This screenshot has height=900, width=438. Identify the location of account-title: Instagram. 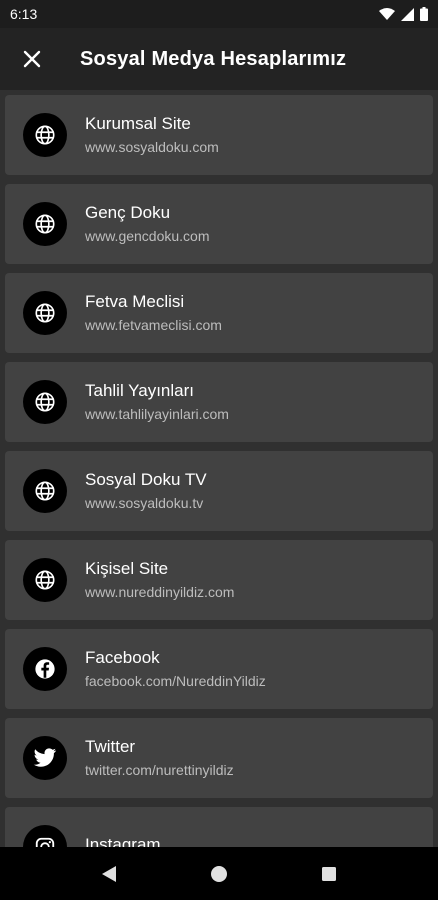
(123, 841).